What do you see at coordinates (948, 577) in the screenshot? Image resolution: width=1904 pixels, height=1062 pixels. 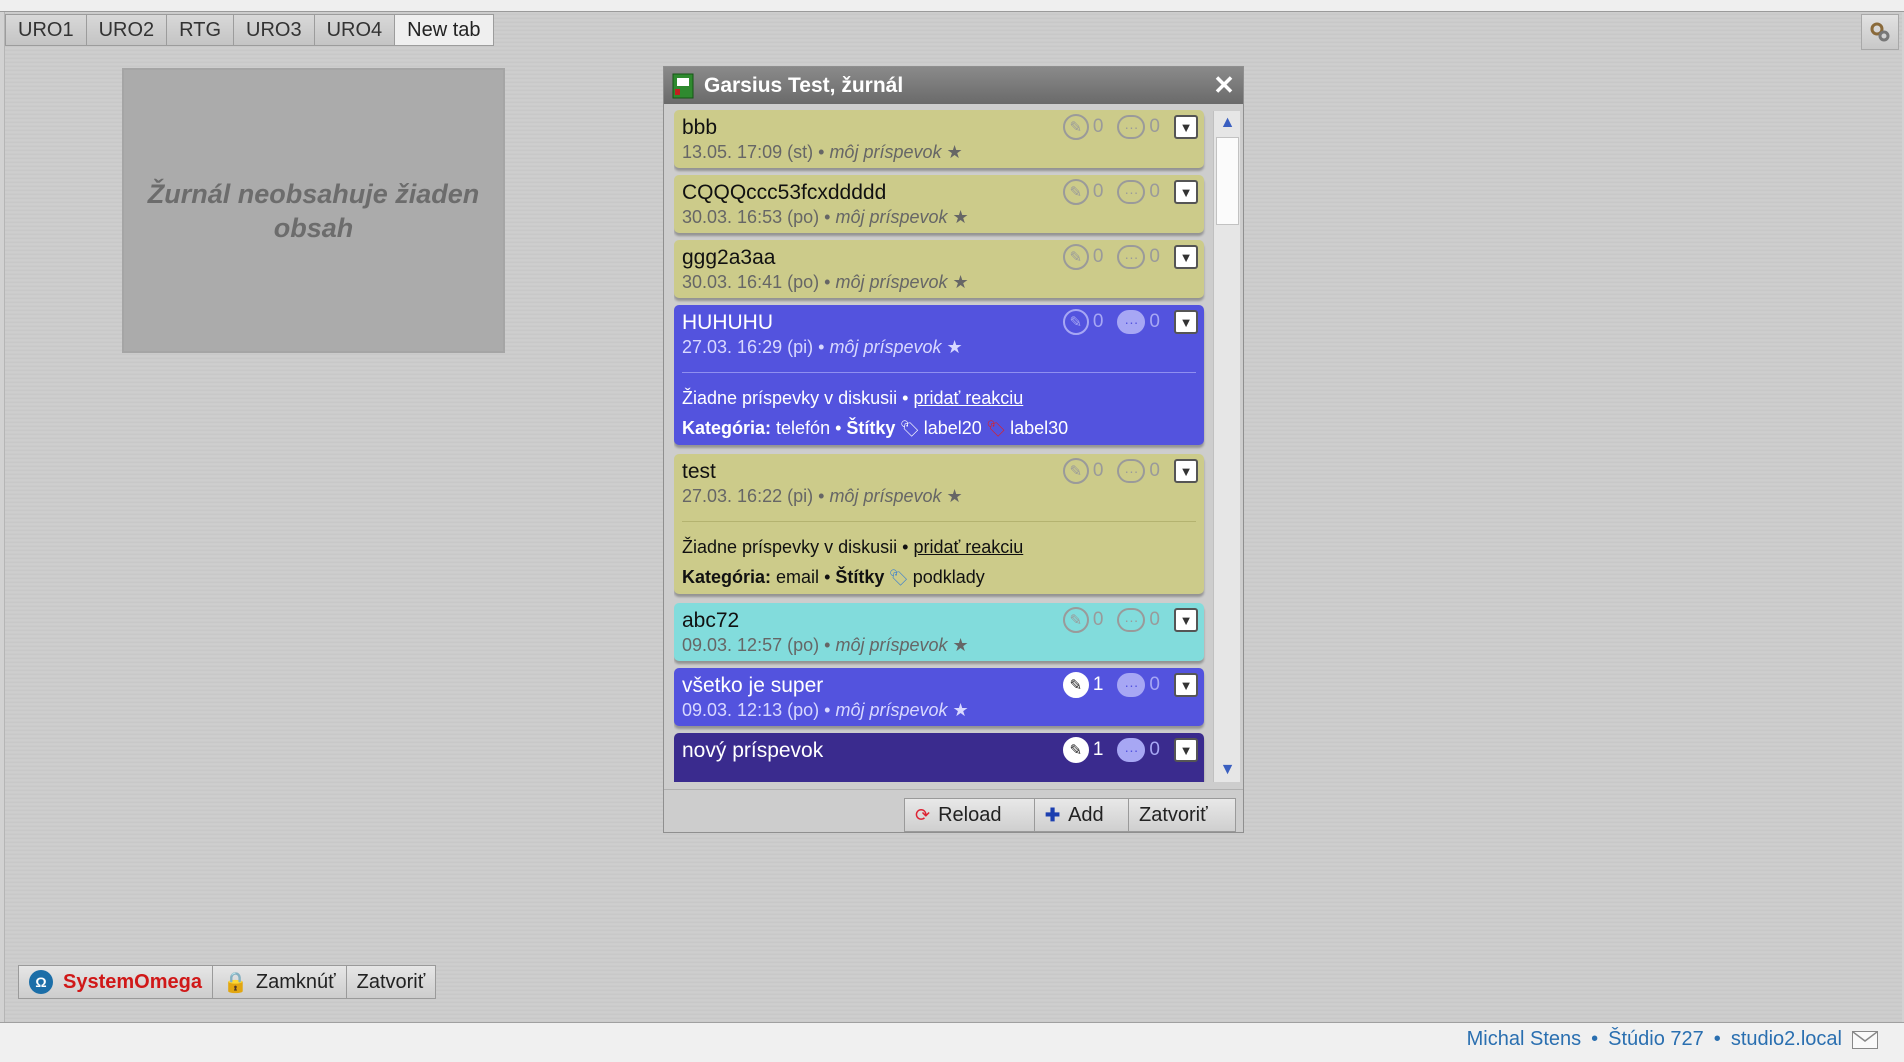 I see `tag-label: podklady` at bounding box center [948, 577].